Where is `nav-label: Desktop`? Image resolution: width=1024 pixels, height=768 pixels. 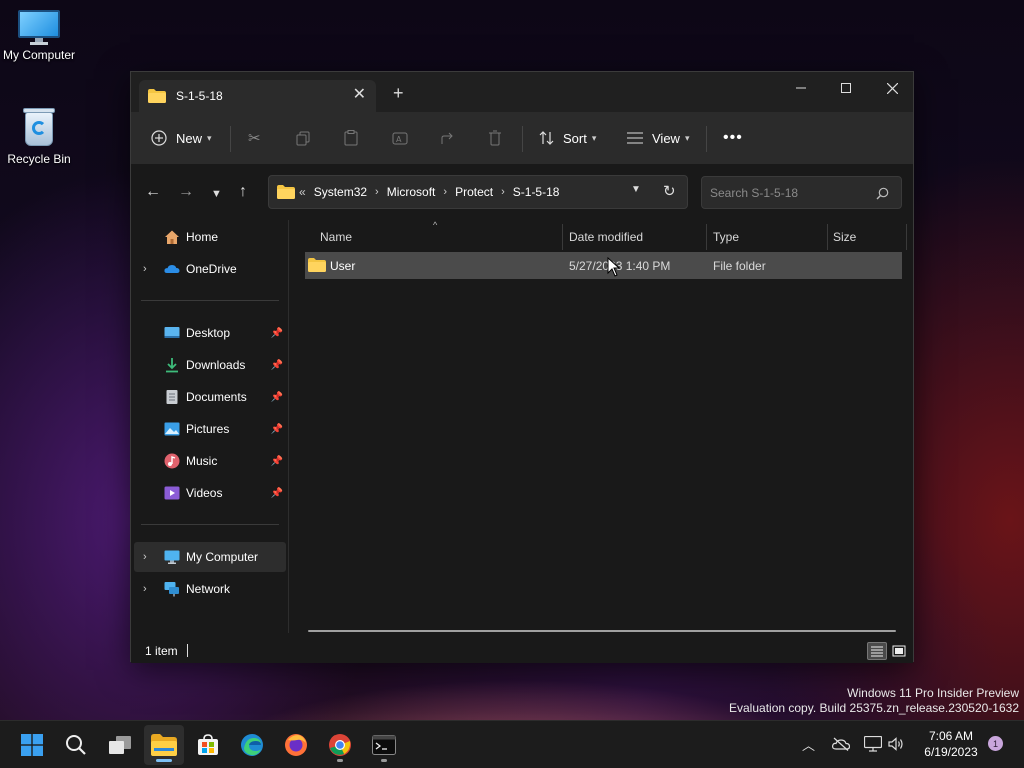 nav-label: Desktop is located at coordinates (208, 333).